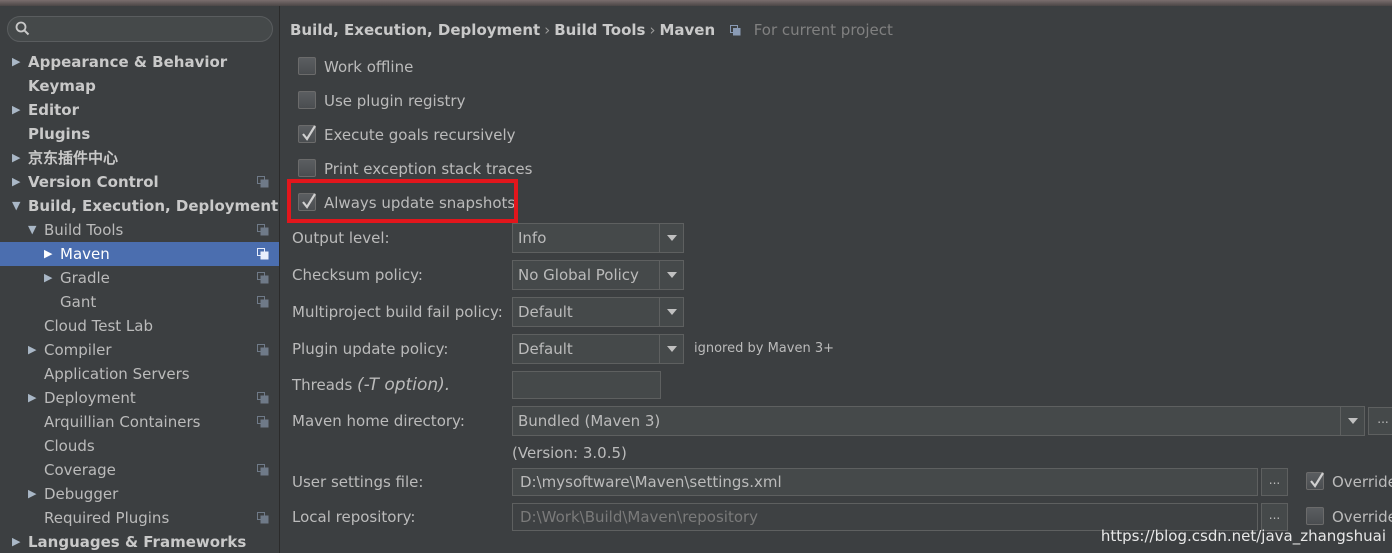 The height and width of the screenshot is (553, 1392). I want to click on red-highlight-box, so click(402, 201).